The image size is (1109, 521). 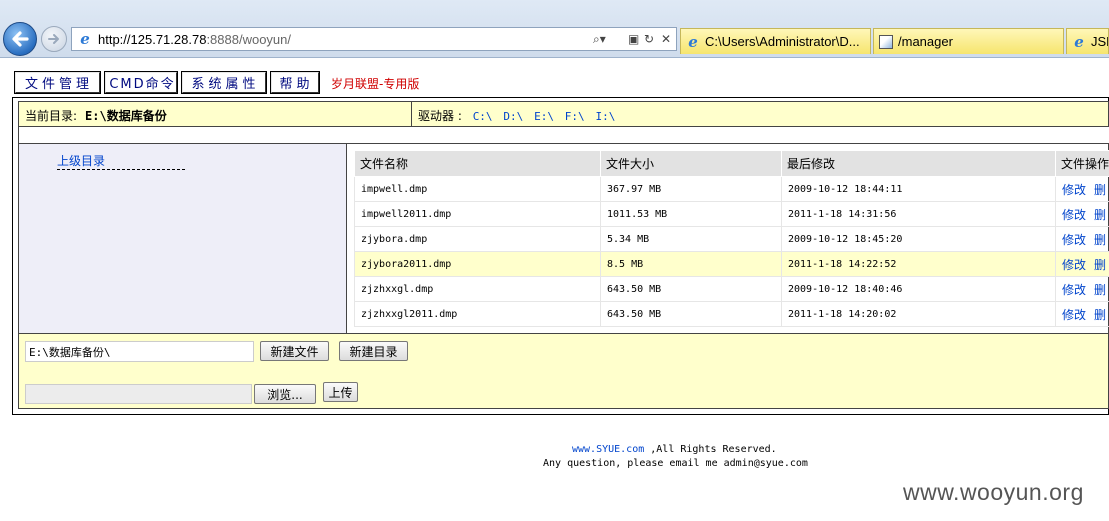 What do you see at coordinates (886, 42) in the screenshot?
I see `page-icon` at bounding box center [886, 42].